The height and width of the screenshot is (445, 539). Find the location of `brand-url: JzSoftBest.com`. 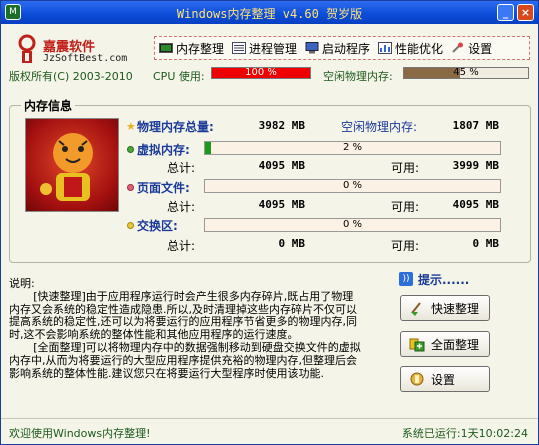

brand-url: JzSoftBest.com is located at coordinates (85, 58).